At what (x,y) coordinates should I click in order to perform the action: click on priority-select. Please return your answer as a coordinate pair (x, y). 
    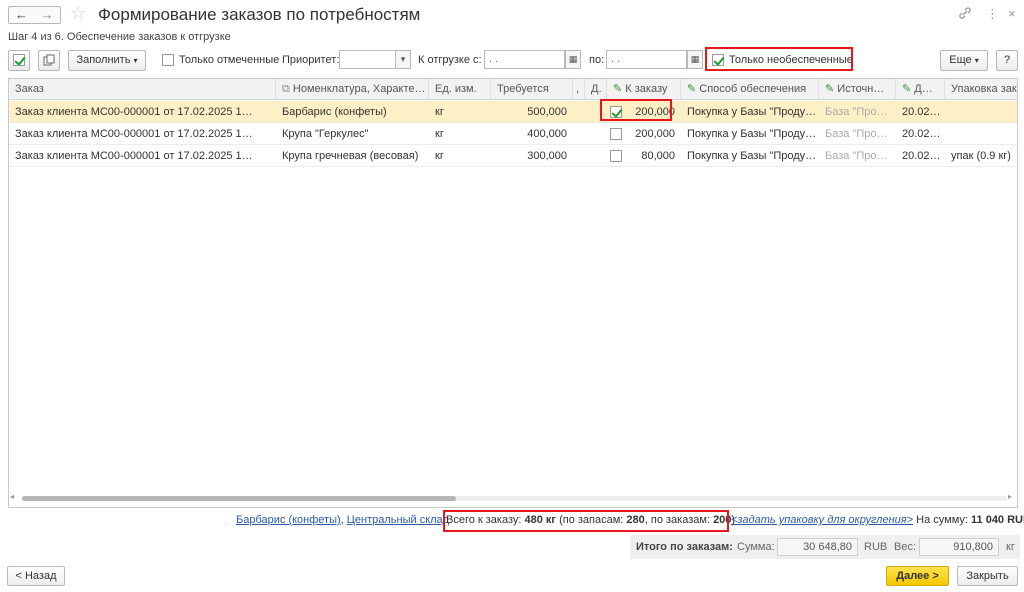
    Looking at the image, I should click on (367, 59).